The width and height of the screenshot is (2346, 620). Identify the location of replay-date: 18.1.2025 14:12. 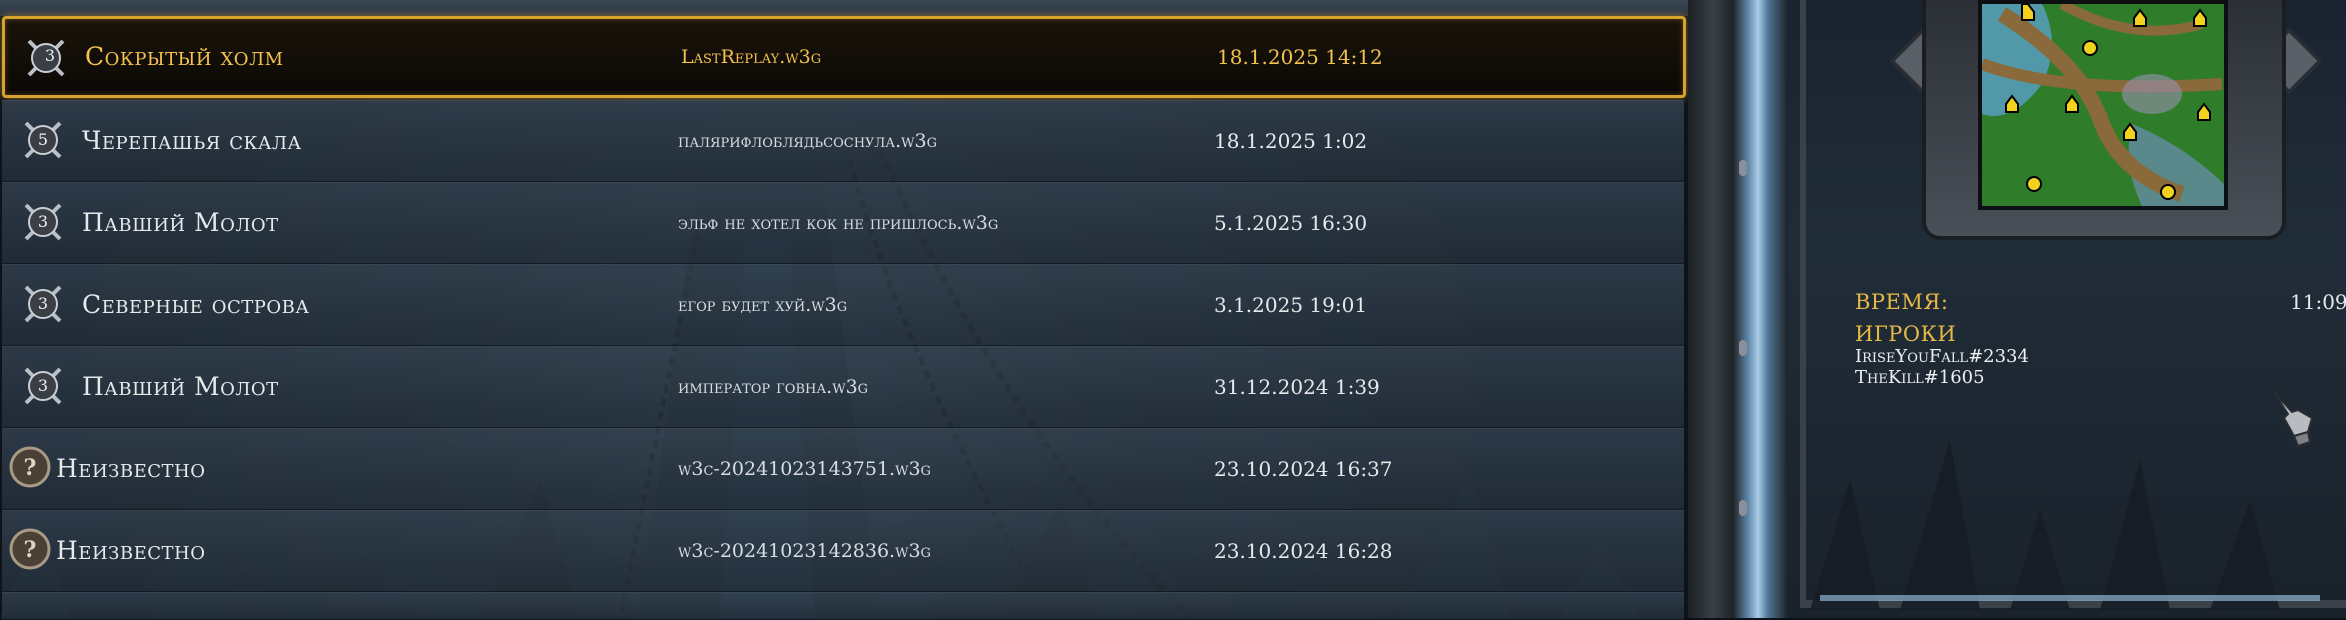
(1300, 57).